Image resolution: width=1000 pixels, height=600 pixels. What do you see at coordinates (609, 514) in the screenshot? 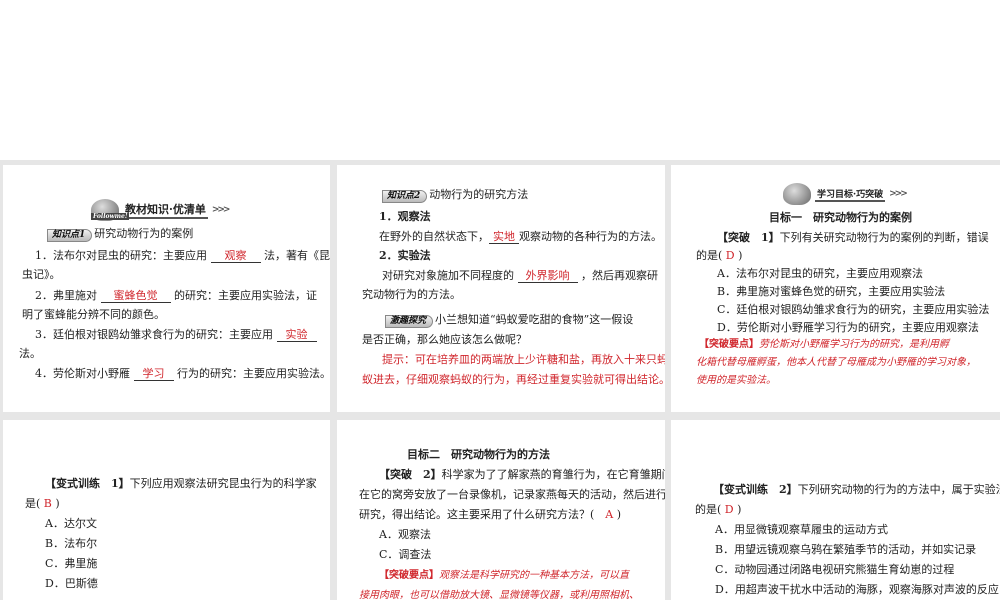
I see `answer: A` at bounding box center [609, 514].